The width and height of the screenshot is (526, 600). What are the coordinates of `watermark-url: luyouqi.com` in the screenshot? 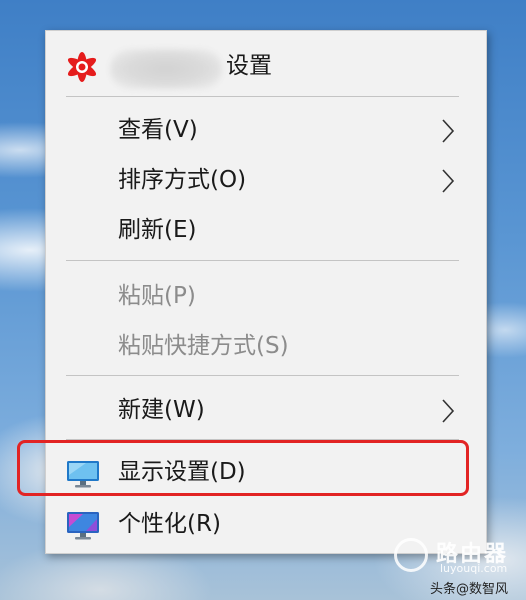 It's located at (474, 568).